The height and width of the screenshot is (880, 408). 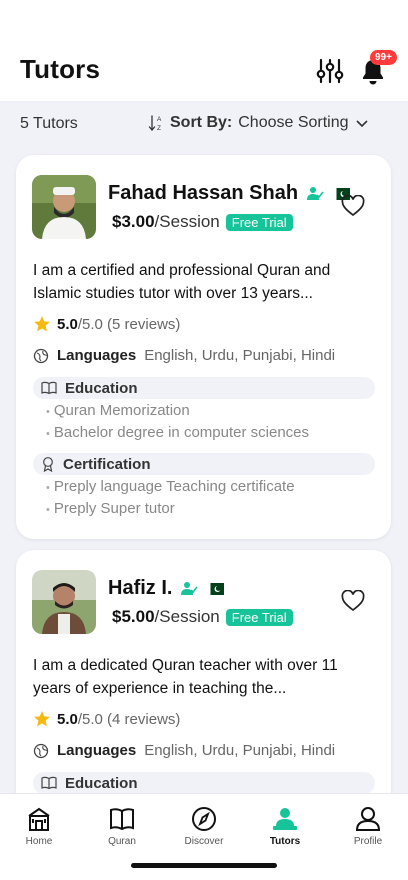 I want to click on filter-button, so click(x=330, y=71).